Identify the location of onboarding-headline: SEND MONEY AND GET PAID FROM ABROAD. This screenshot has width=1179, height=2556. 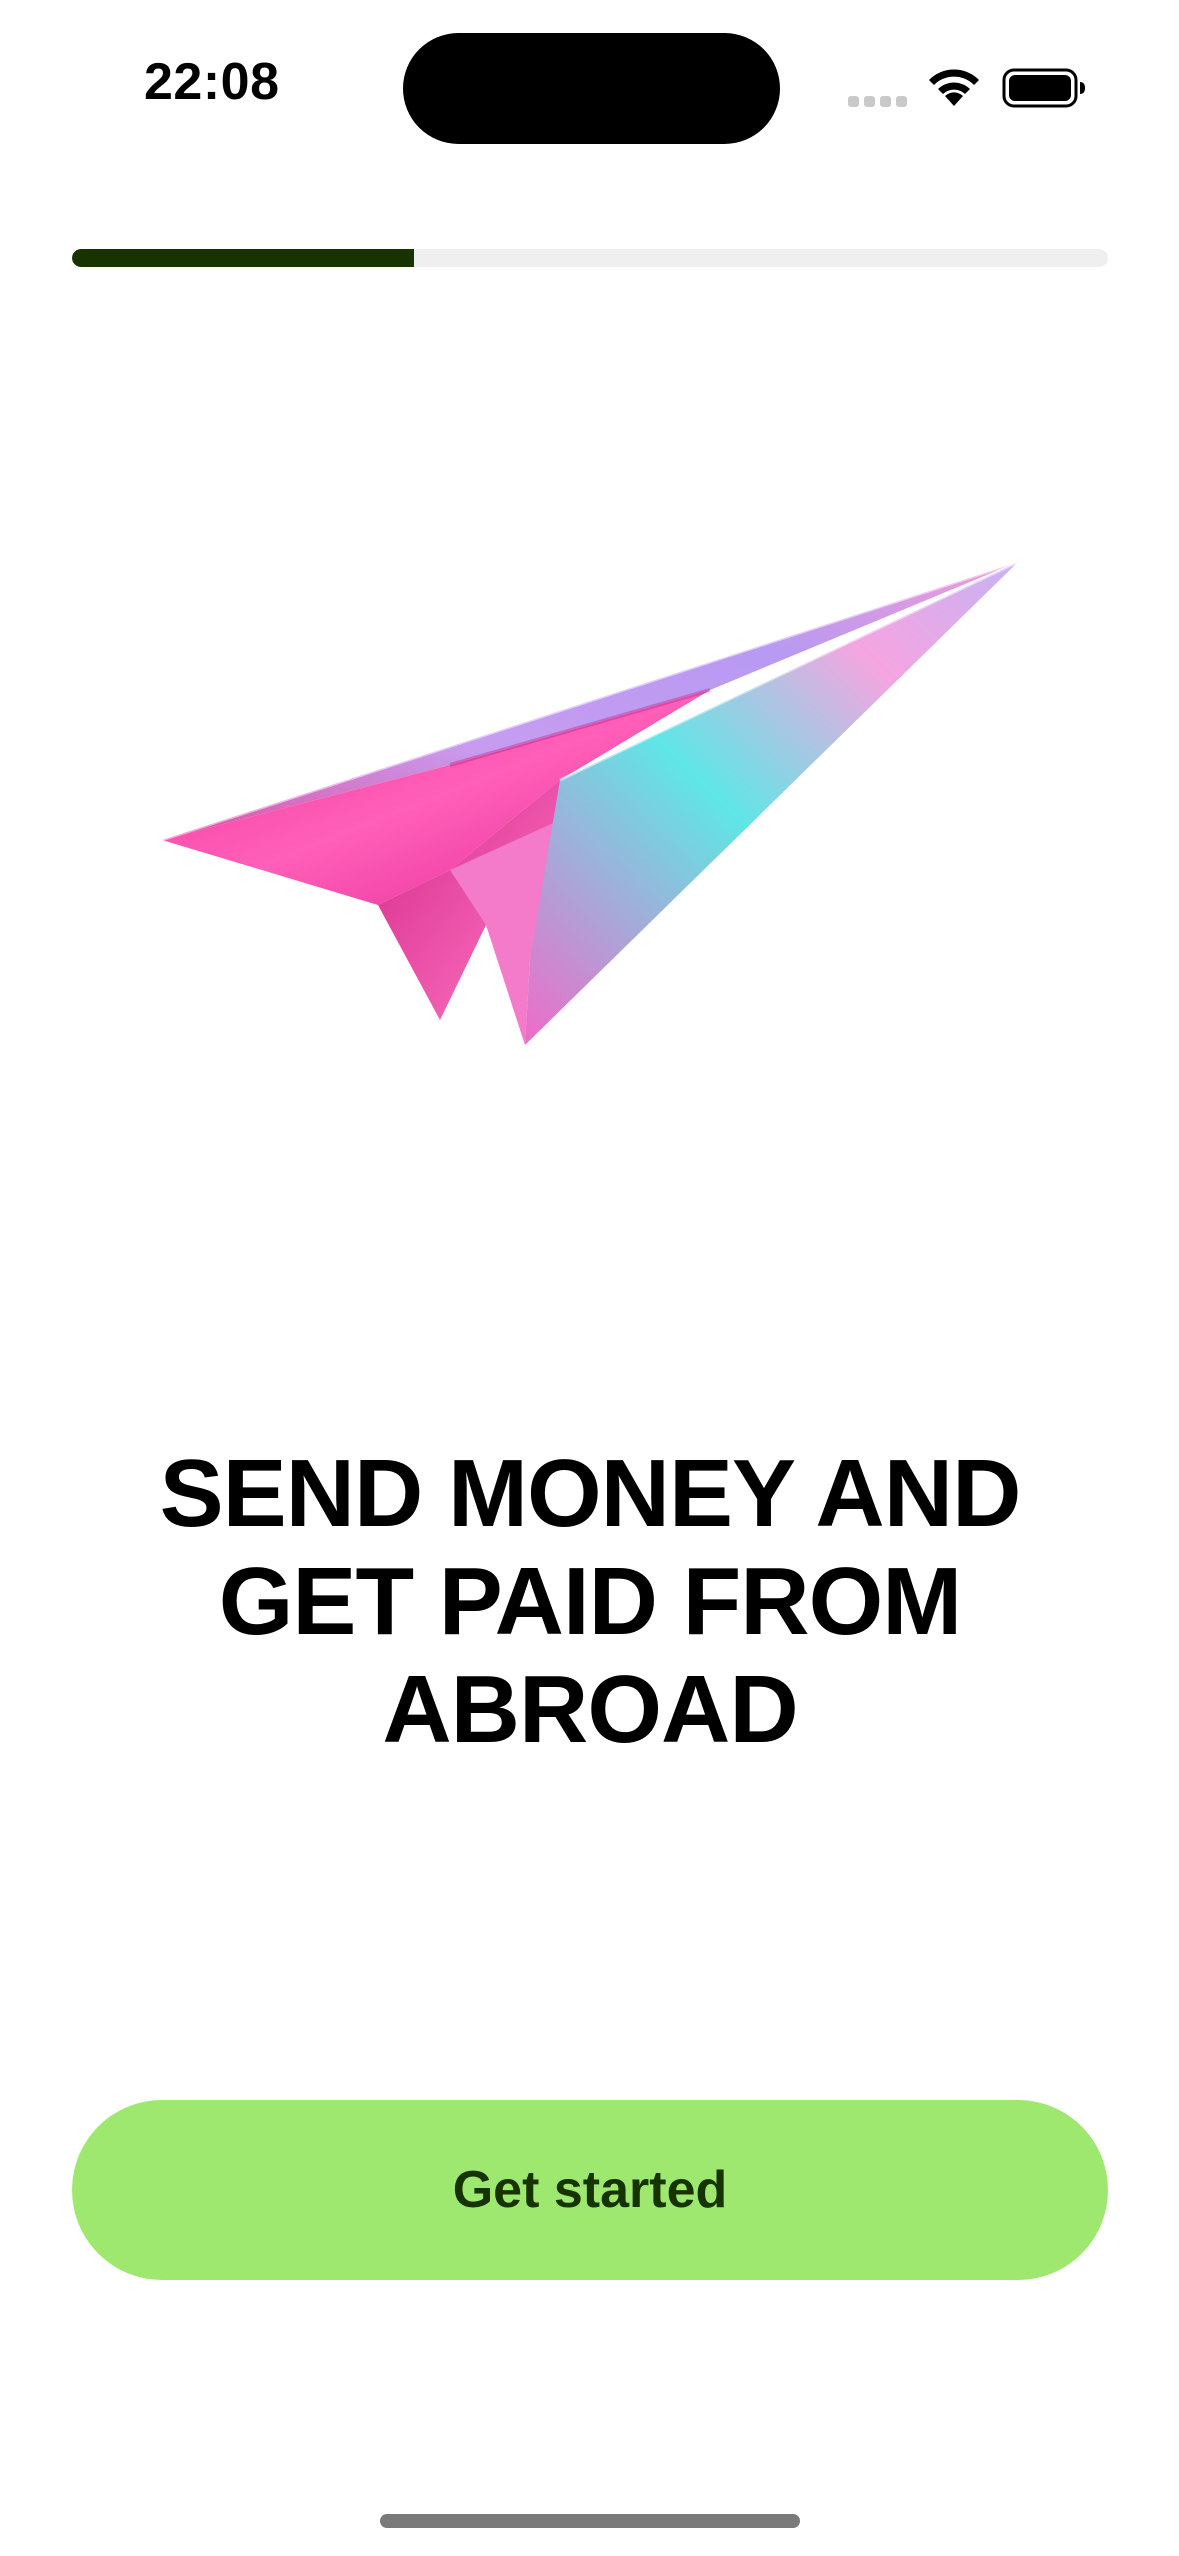
(590, 1601).